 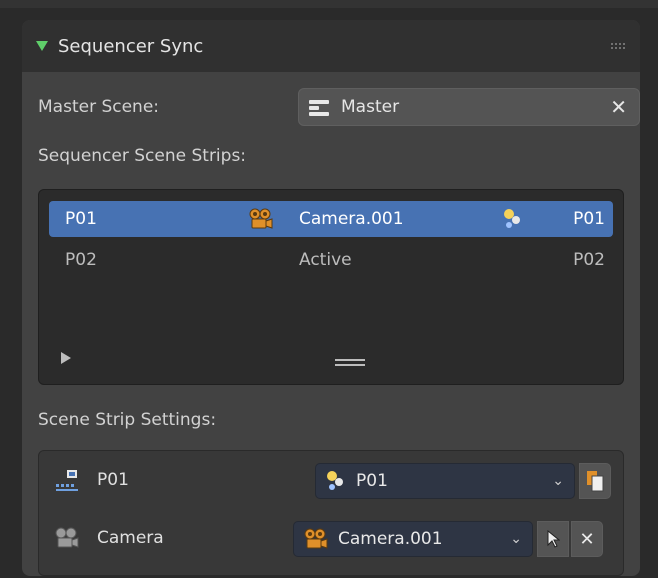 What do you see at coordinates (331, 46) in the screenshot?
I see `panel-header: Sequencer Sync` at bounding box center [331, 46].